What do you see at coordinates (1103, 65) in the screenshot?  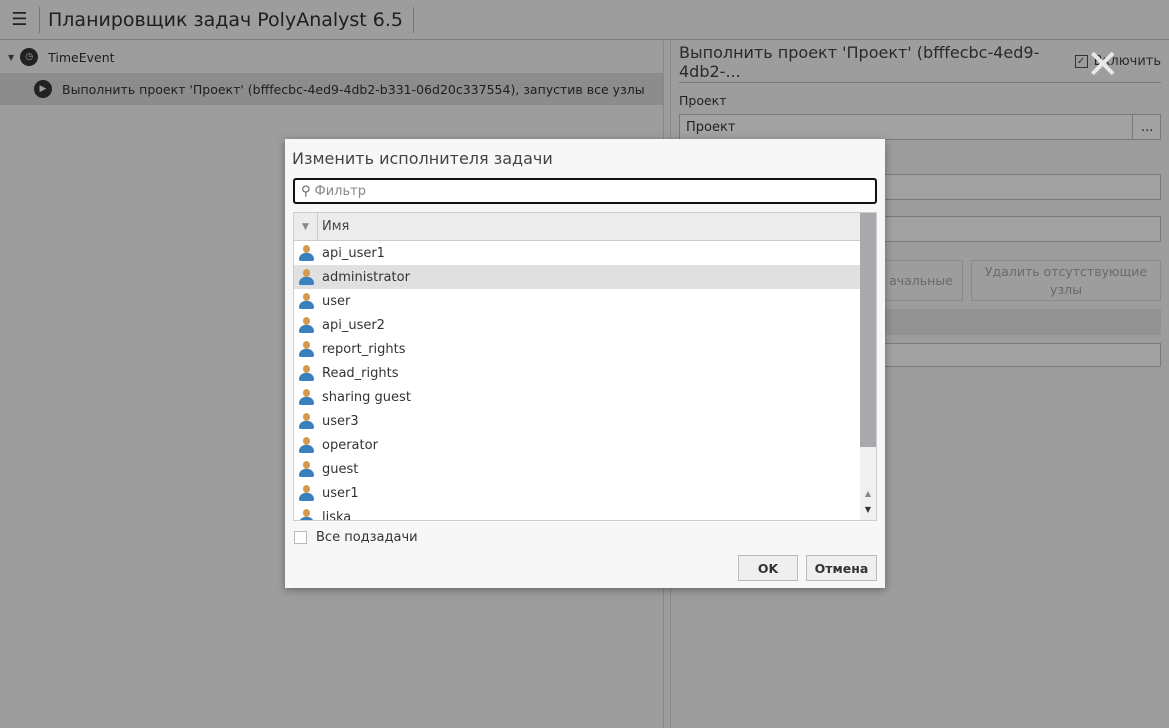 I see `close-icon: ✕` at bounding box center [1103, 65].